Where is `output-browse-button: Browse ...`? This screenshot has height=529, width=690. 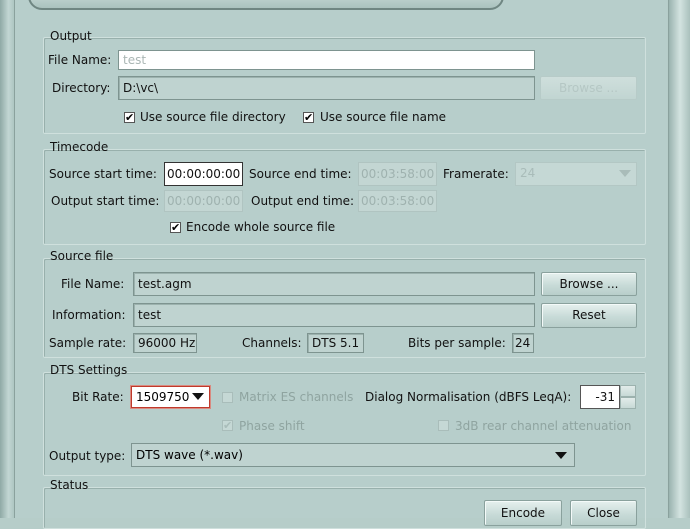 output-browse-button: Browse ... is located at coordinates (588, 88).